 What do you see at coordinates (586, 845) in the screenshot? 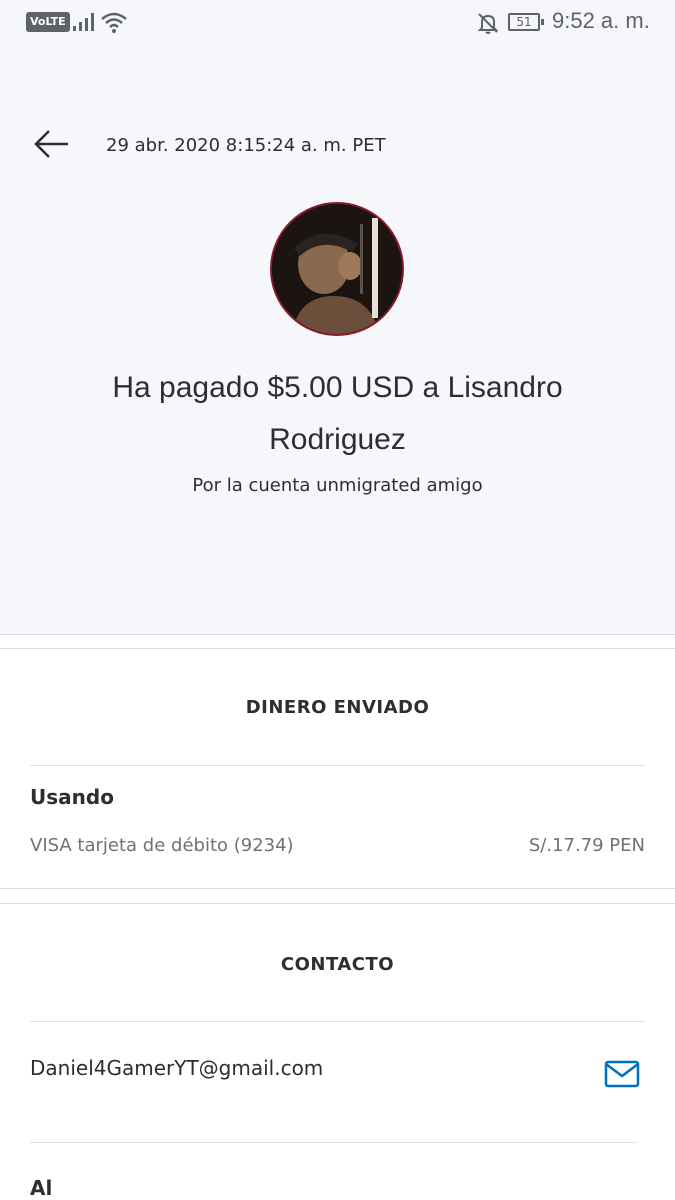
I see `payment-amount: S/.17.79 PEN` at bounding box center [586, 845].